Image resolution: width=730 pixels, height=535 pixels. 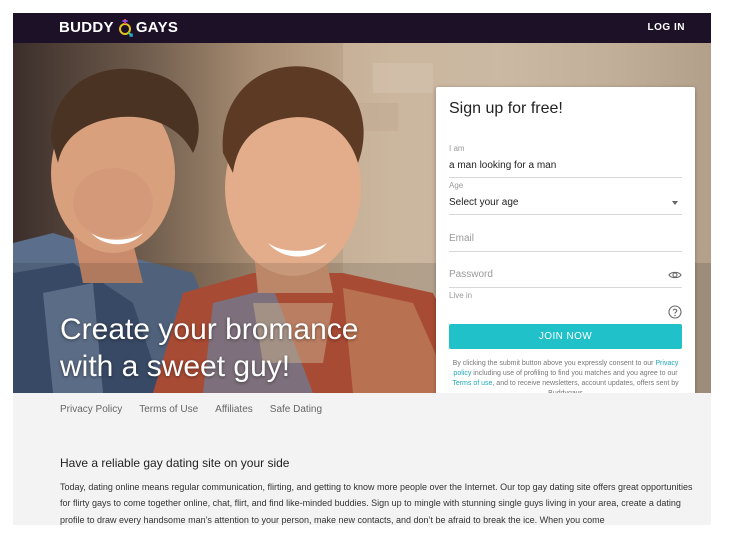 What do you see at coordinates (168, 409) in the screenshot?
I see `footer-link-terms-of-use: Terms of Use` at bounding box center [168, 409].